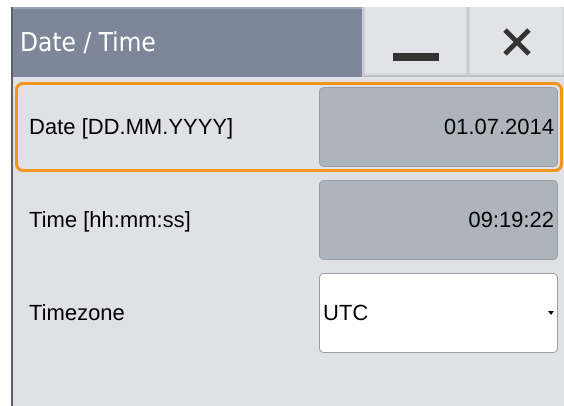  Describe the element at coordinates (110, 220) in the screenshot. I see `field-label: Time [hh:mm:ss]` at that location.